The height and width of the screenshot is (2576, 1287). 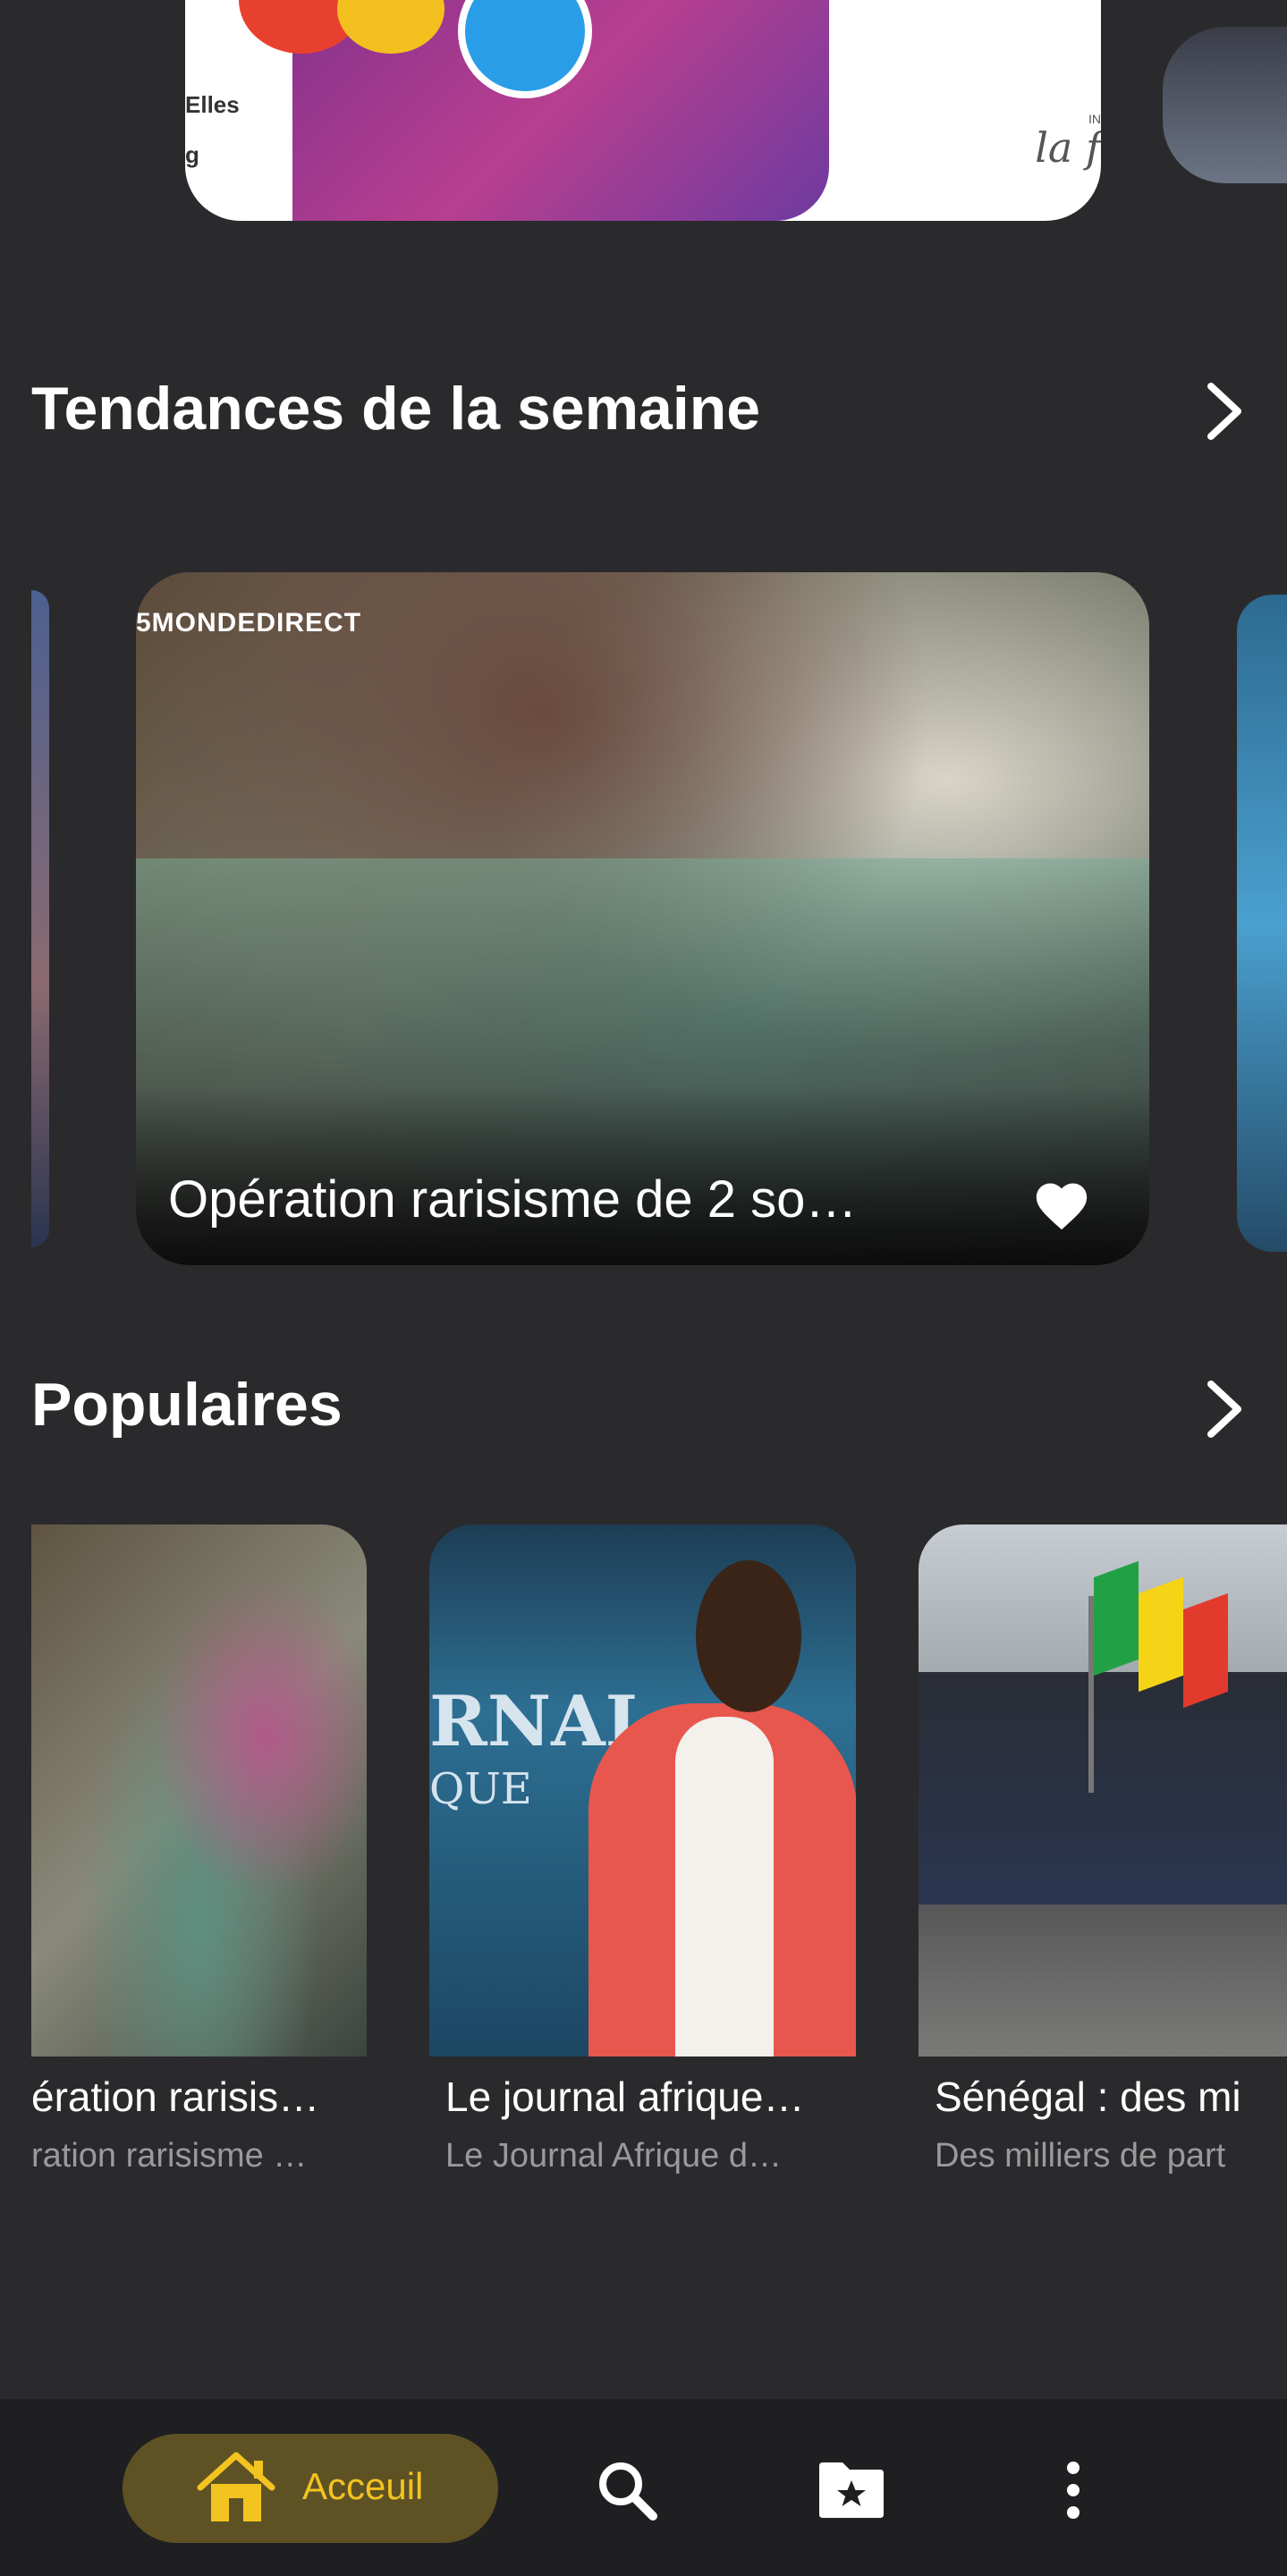 I want to click on banner-text-elles: Elles, so click(x=212, y=104).